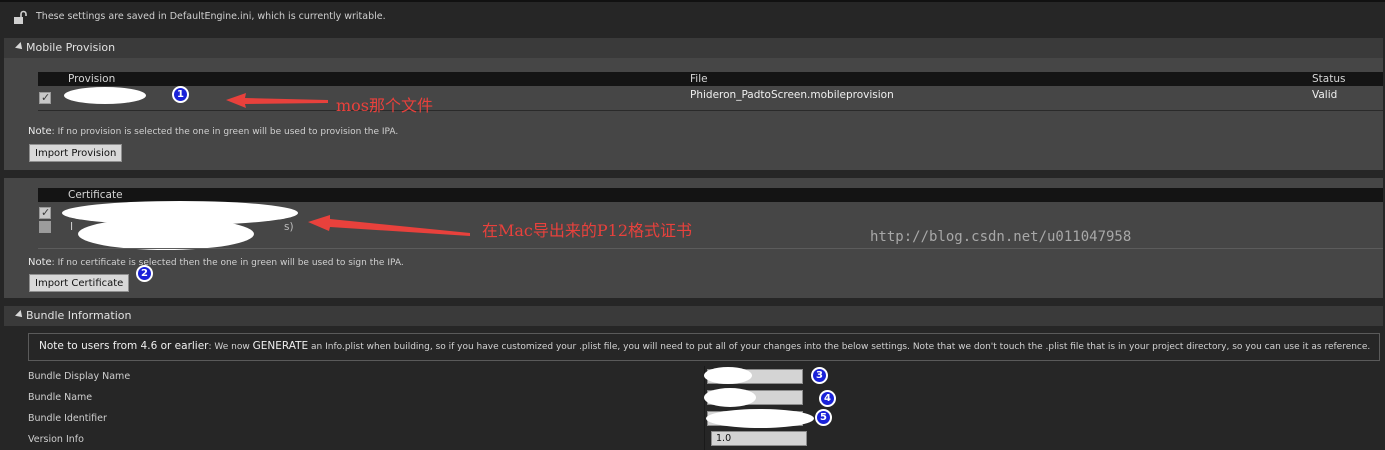  I want to click on number-badge-1: 1, so click(180, 94).